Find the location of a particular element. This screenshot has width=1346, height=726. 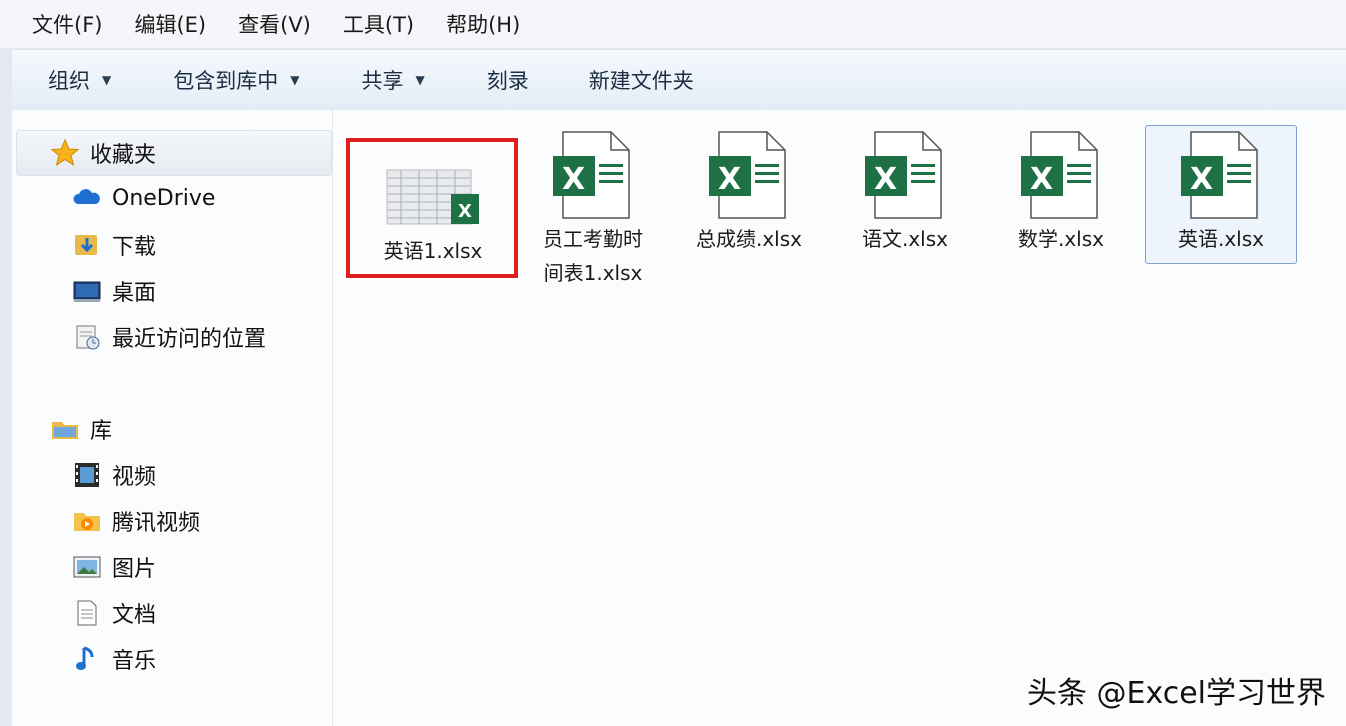

nav-item-onedrive: OneDrive is located at coordinates (143, 198).